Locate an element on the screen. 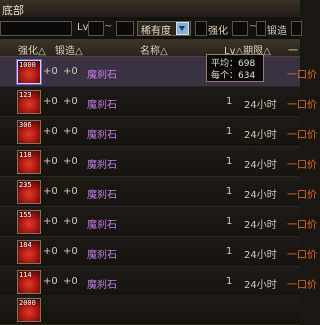 Image resolution: width=320 pixels, height=325 pixels. window-title: 底部 is located at coordinates (13, 10).